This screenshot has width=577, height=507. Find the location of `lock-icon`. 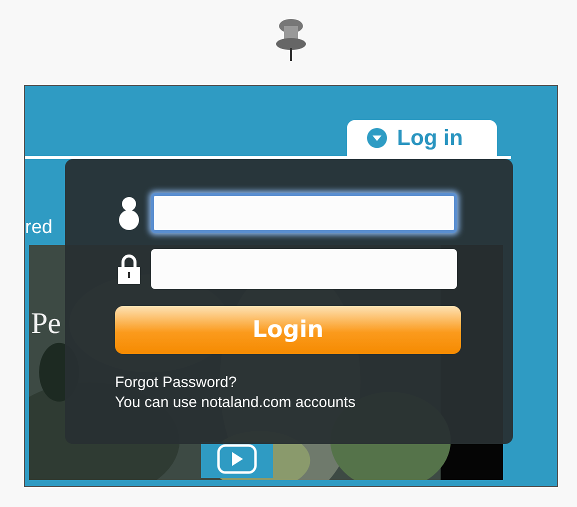

lock-icon is located at coordinates (129, 269).